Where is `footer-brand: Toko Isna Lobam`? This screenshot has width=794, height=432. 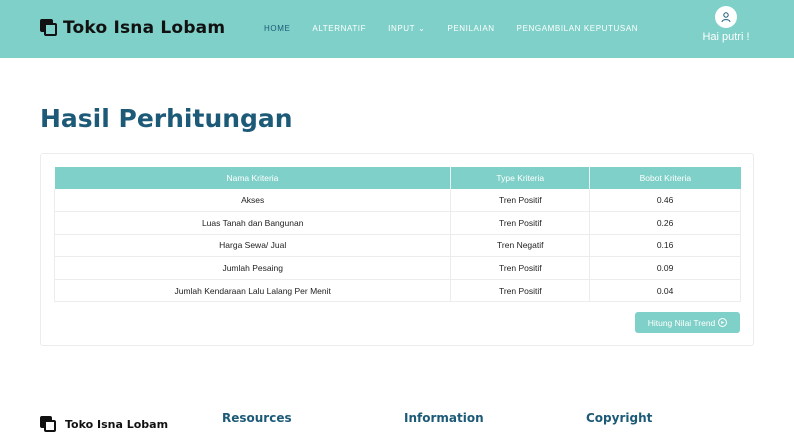 footer-brand: Toko Isna Lobam is located at coordinates (104, 424).